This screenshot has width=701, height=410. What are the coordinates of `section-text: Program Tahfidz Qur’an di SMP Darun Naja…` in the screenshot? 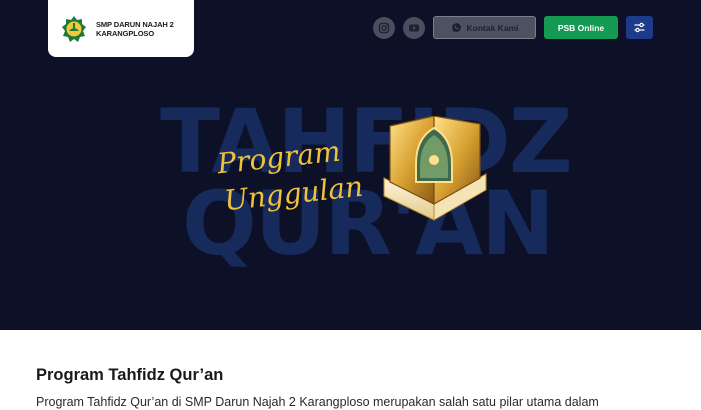 It's located at (317, 402).